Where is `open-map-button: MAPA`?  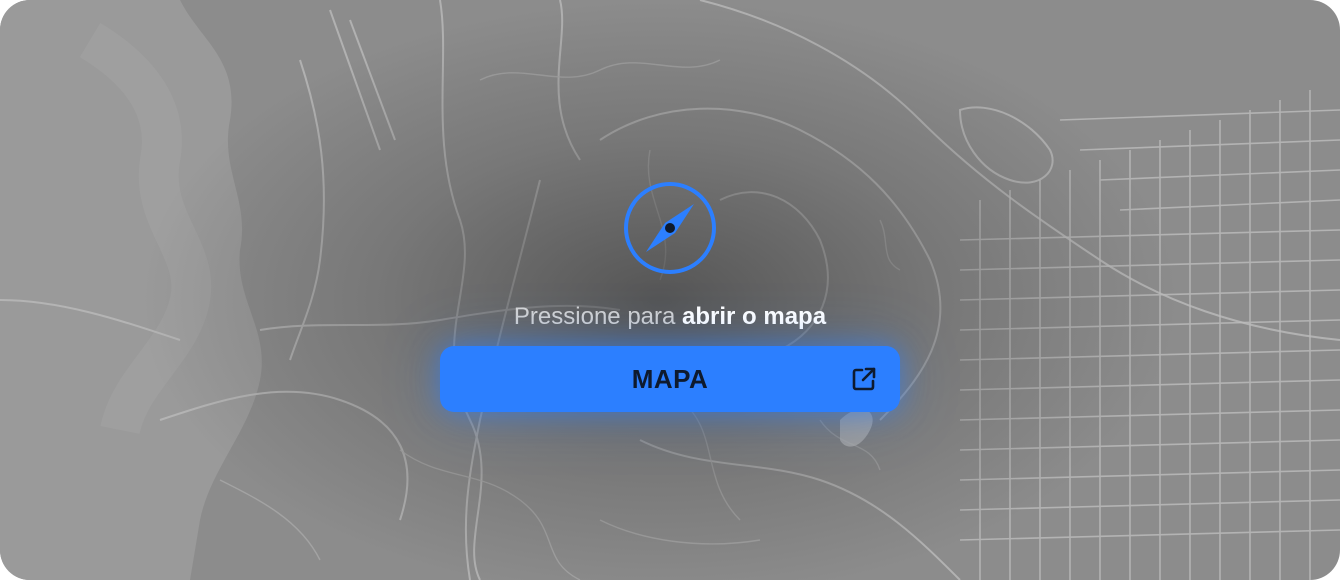
open-map-button: MAPA is located at coordinates (670, 379).